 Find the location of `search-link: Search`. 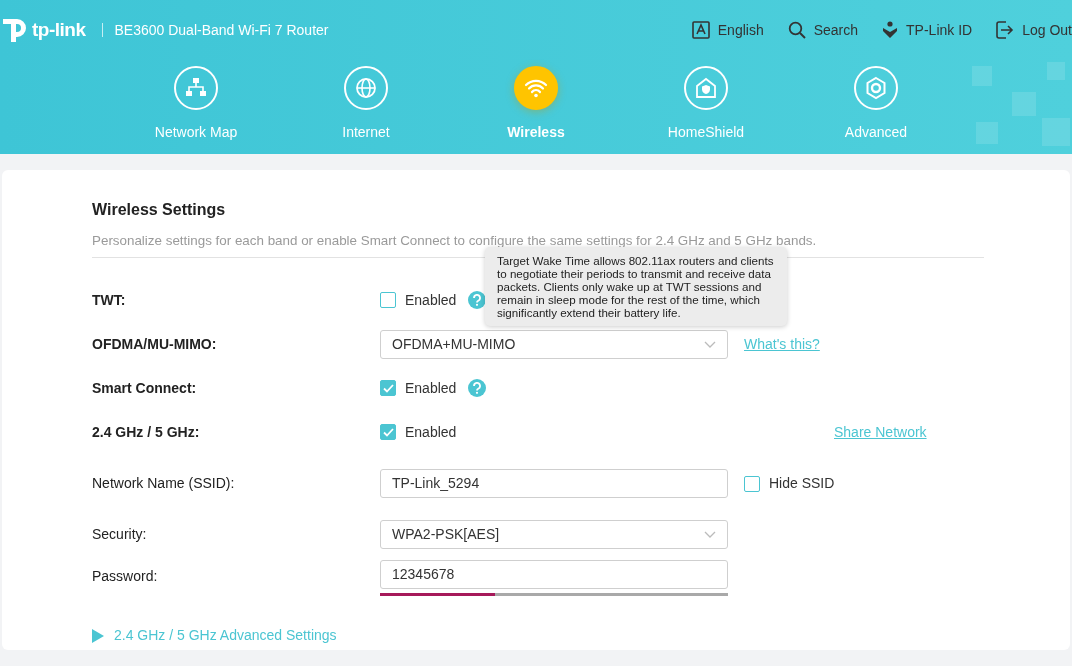

search-link: Search is located at coordinates (823, 30).